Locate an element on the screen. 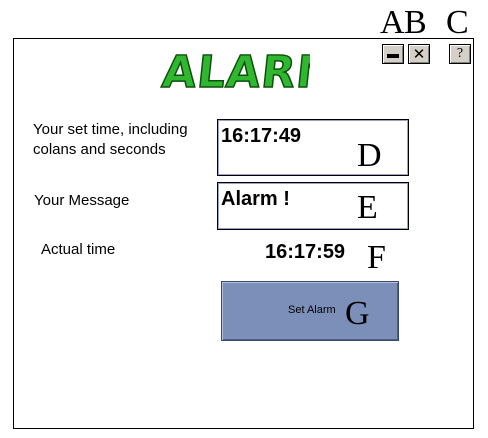  callout-b: B is located at coordinates (415, 22).